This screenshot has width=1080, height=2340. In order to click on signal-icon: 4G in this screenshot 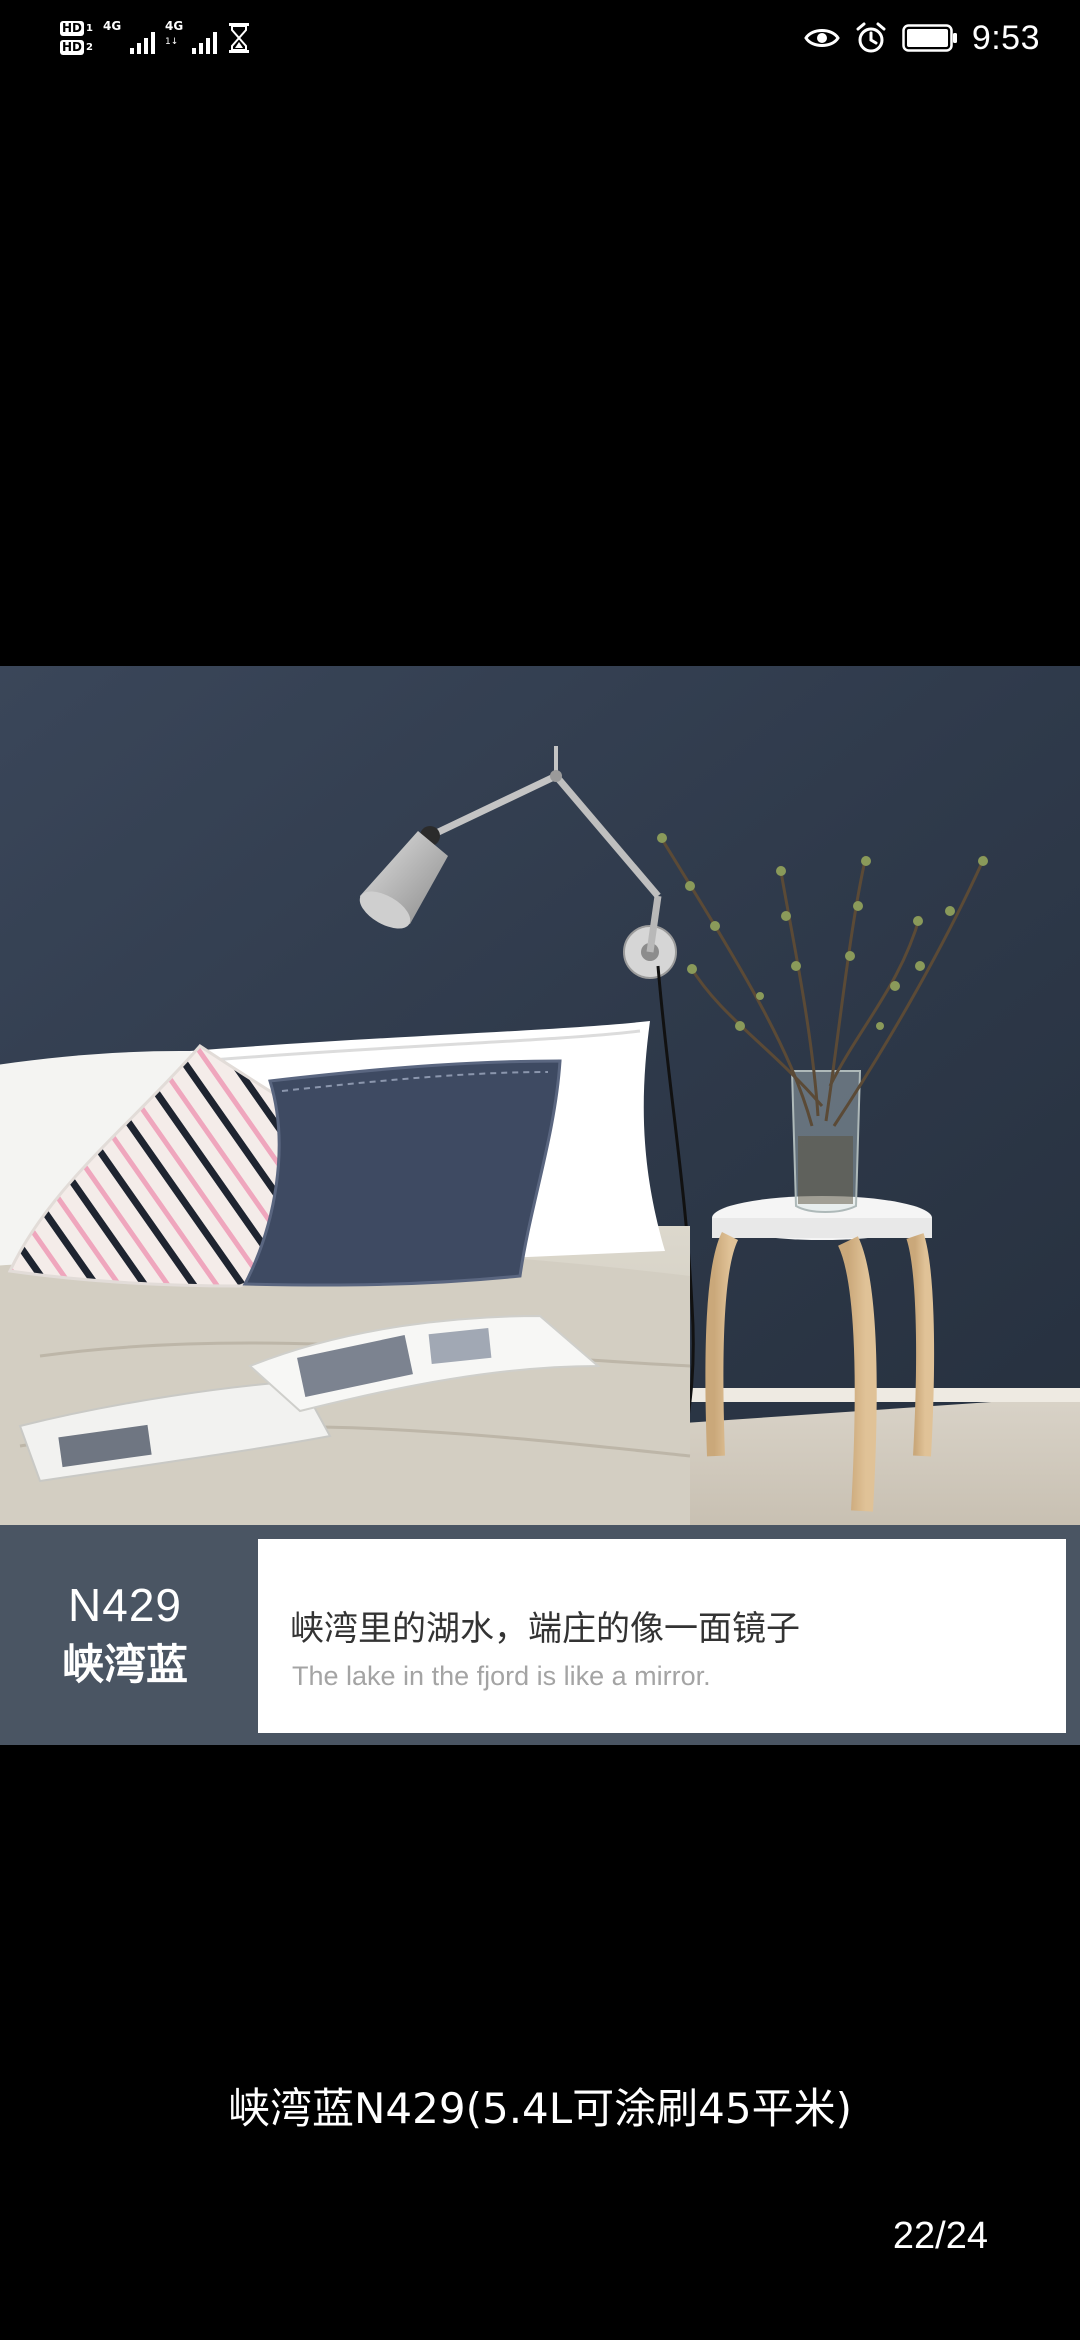, I will do `click(129, 38)`.